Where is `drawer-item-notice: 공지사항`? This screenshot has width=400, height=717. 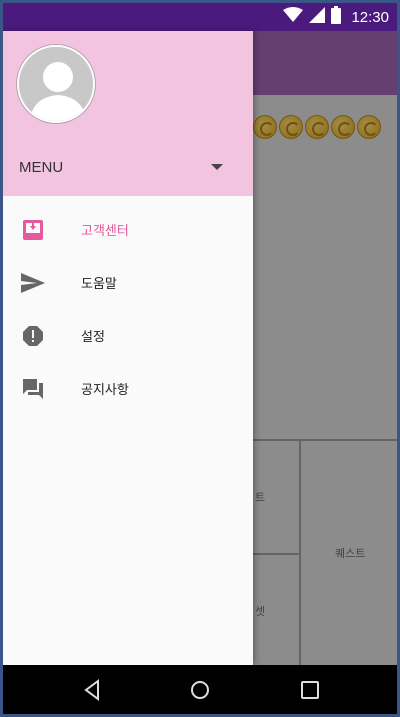 drawer-item-notice: 공지사항 is located at coordinates (128, 388).